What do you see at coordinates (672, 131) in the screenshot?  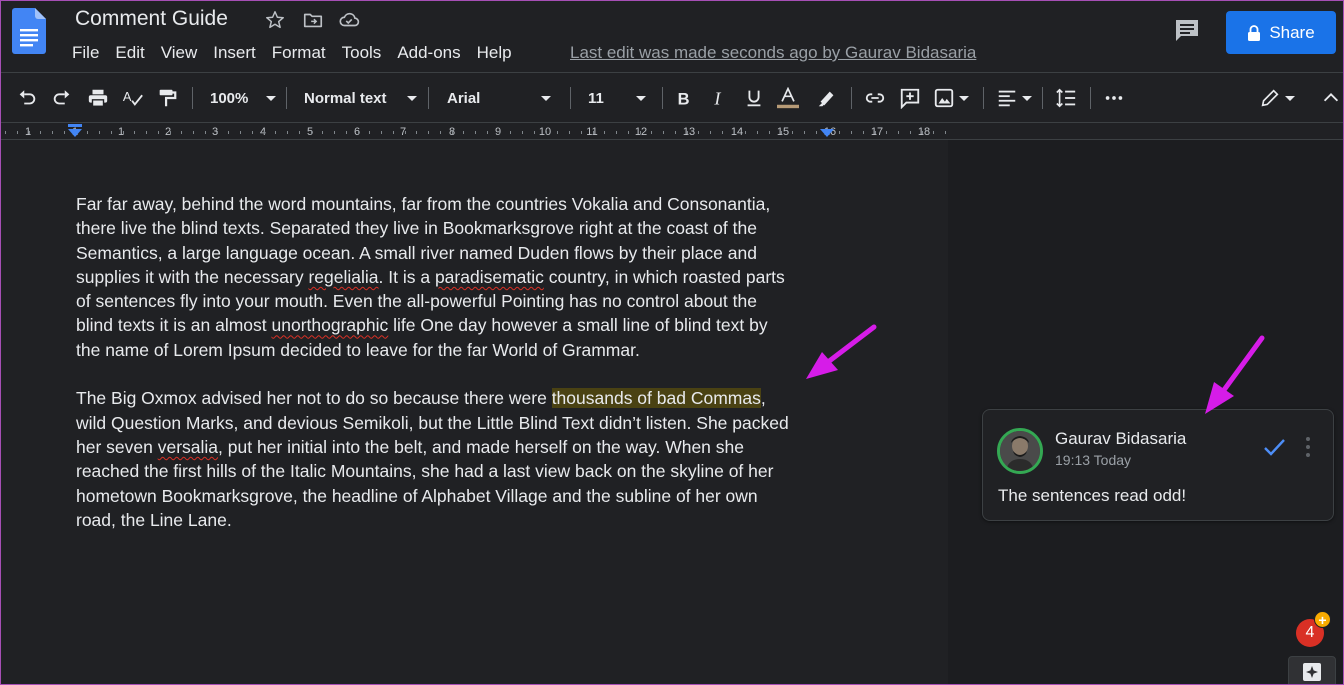 I see `ruler: 11123456789101112131415161718` at bounding box center [672, 131].